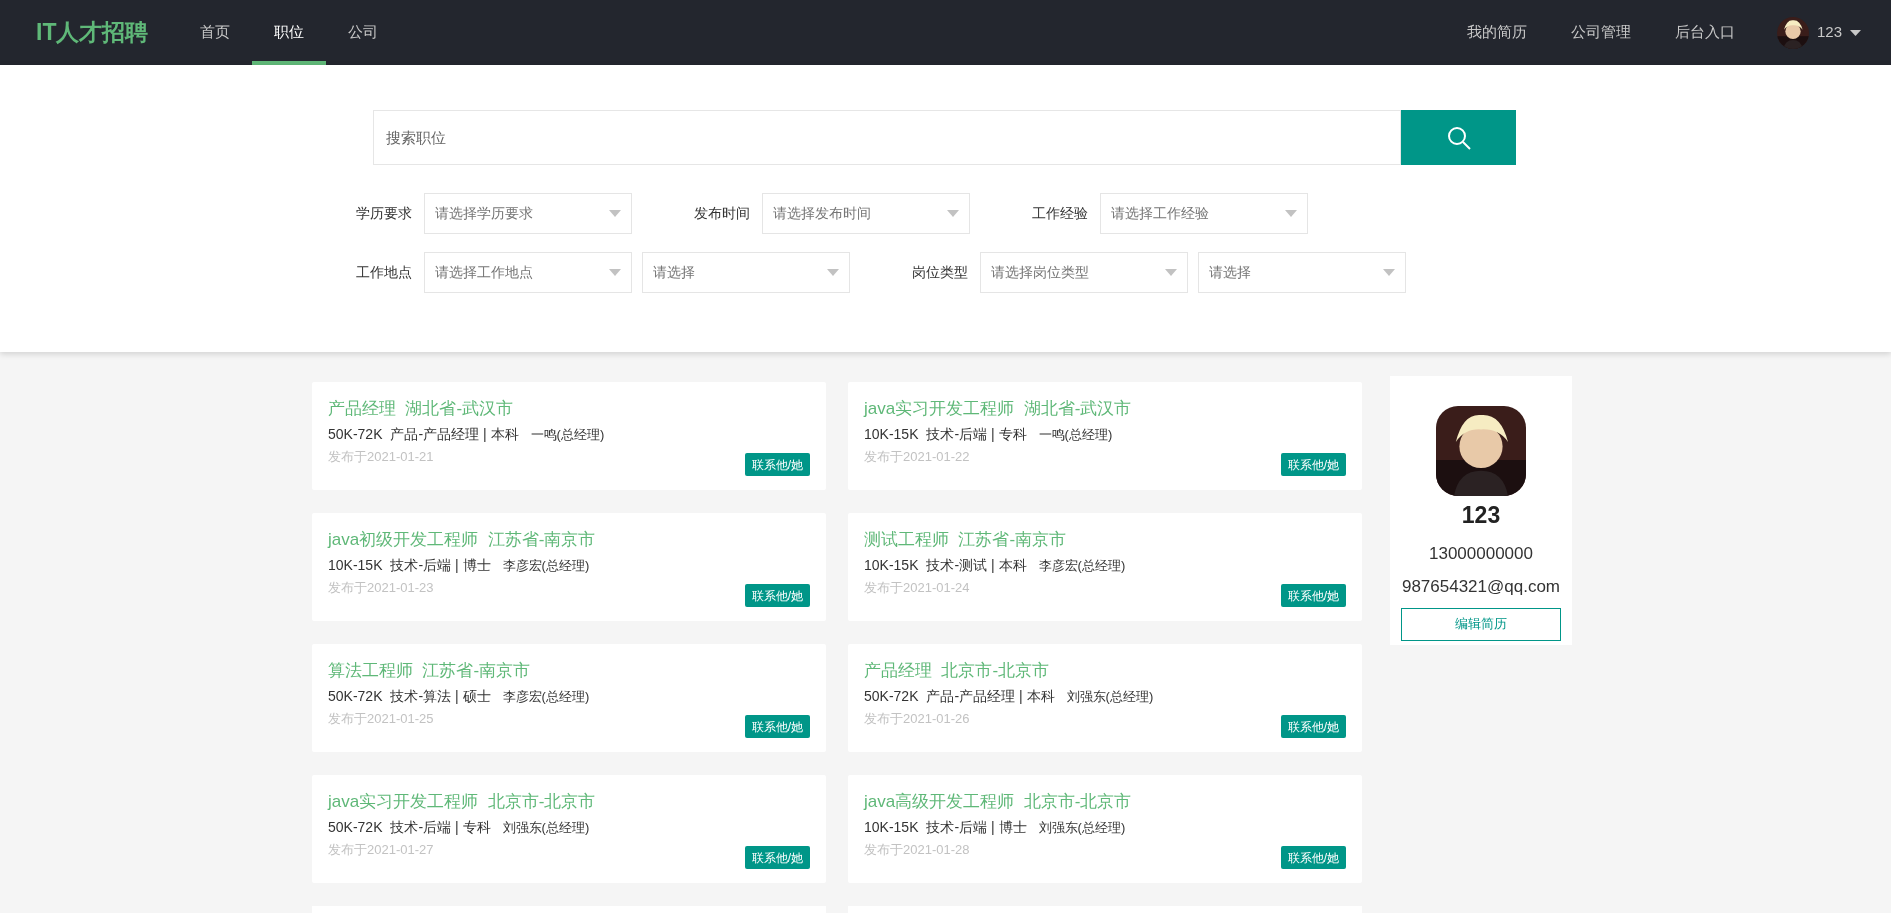 This screenshot has width=1891, height=913. I want to click on job-category: 技术-算法 | 硕士, so click(440, 696).